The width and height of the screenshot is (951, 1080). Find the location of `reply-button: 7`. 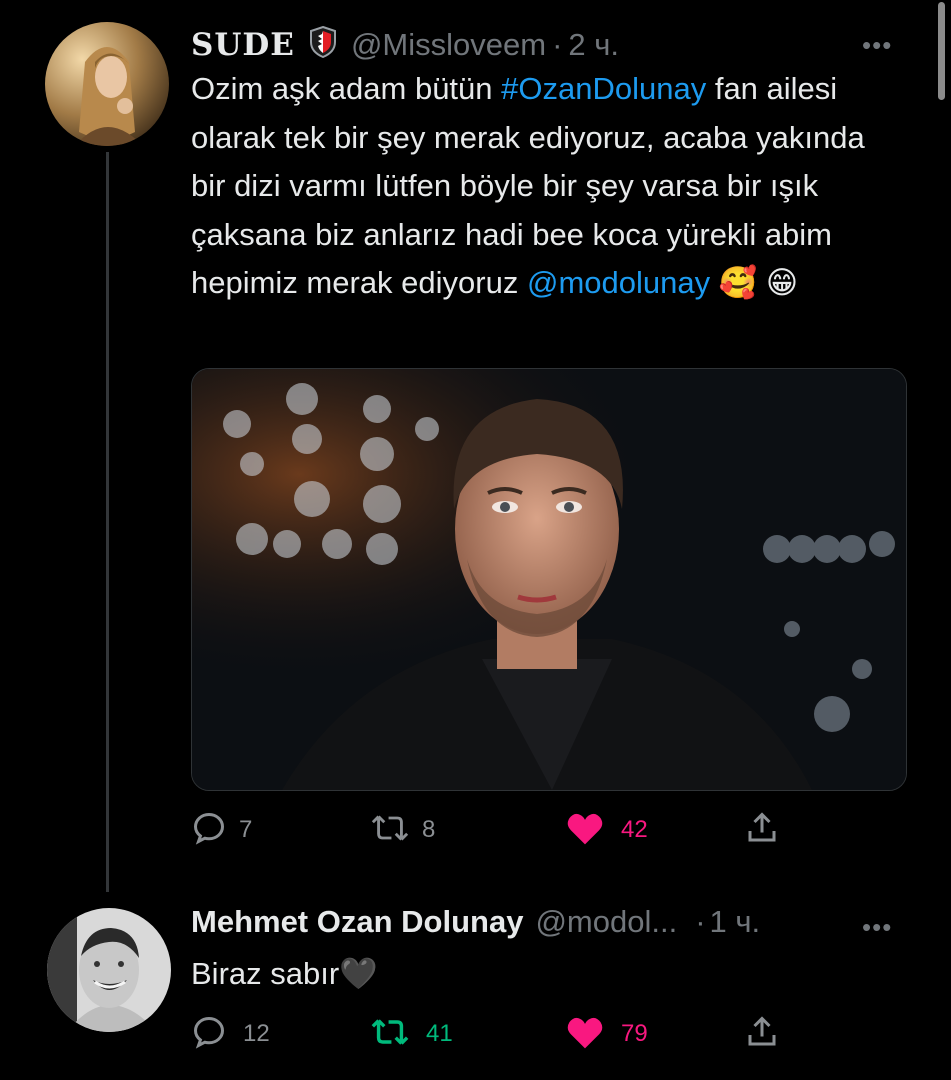

reply-button: 7 is located at coordinates (221, 830).